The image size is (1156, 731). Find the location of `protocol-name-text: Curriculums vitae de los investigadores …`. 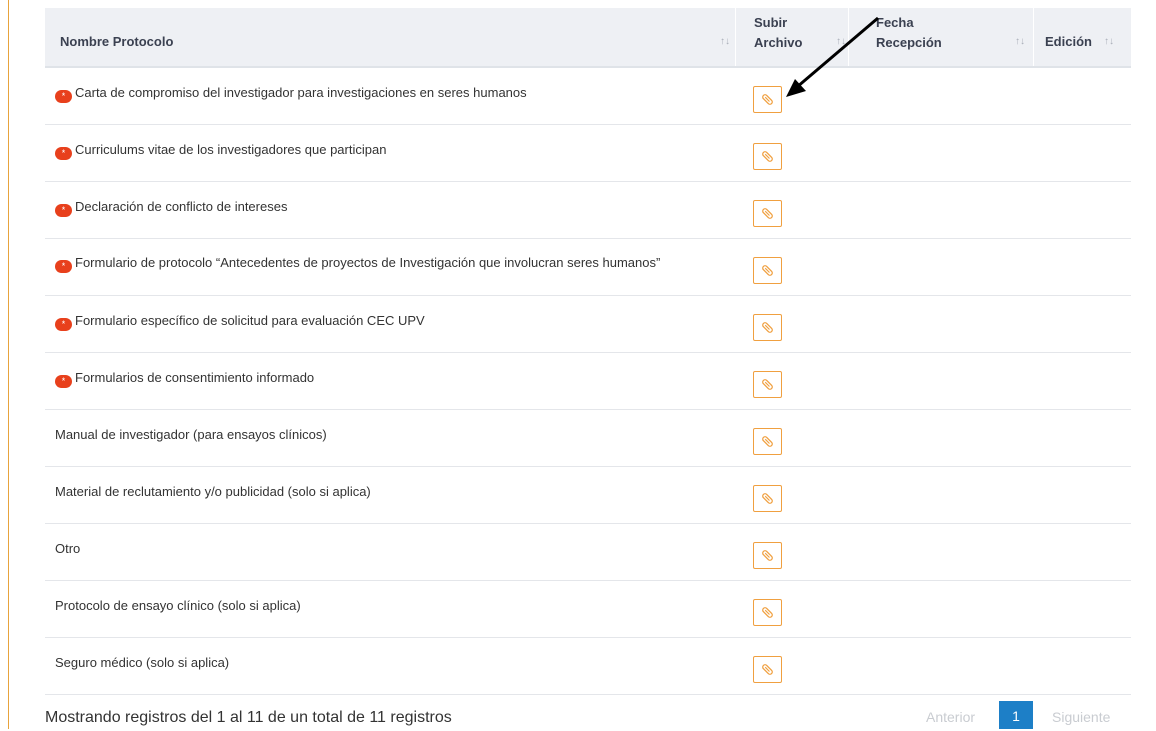

protocol-name-text: Curriculums vitae de los investigadores … is located at coordinates (231, 149).